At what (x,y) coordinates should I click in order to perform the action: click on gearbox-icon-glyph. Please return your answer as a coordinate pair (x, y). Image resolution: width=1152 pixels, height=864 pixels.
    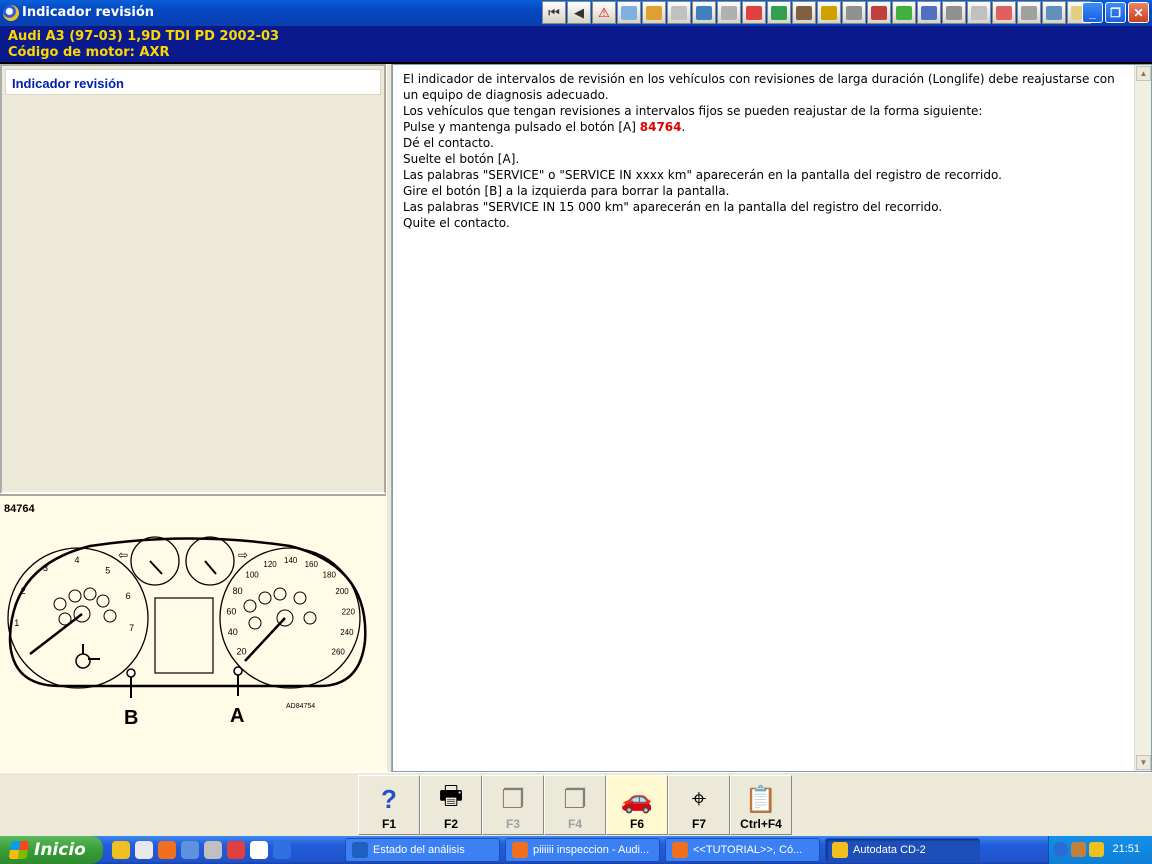
    Looking at the image, I should click on (854, 12).